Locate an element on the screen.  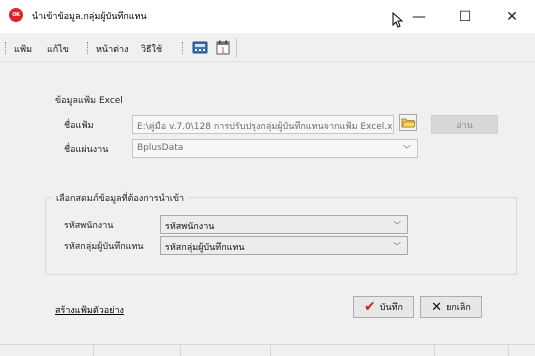
calendar-icon: 1 is located at coordinates (223, 47).